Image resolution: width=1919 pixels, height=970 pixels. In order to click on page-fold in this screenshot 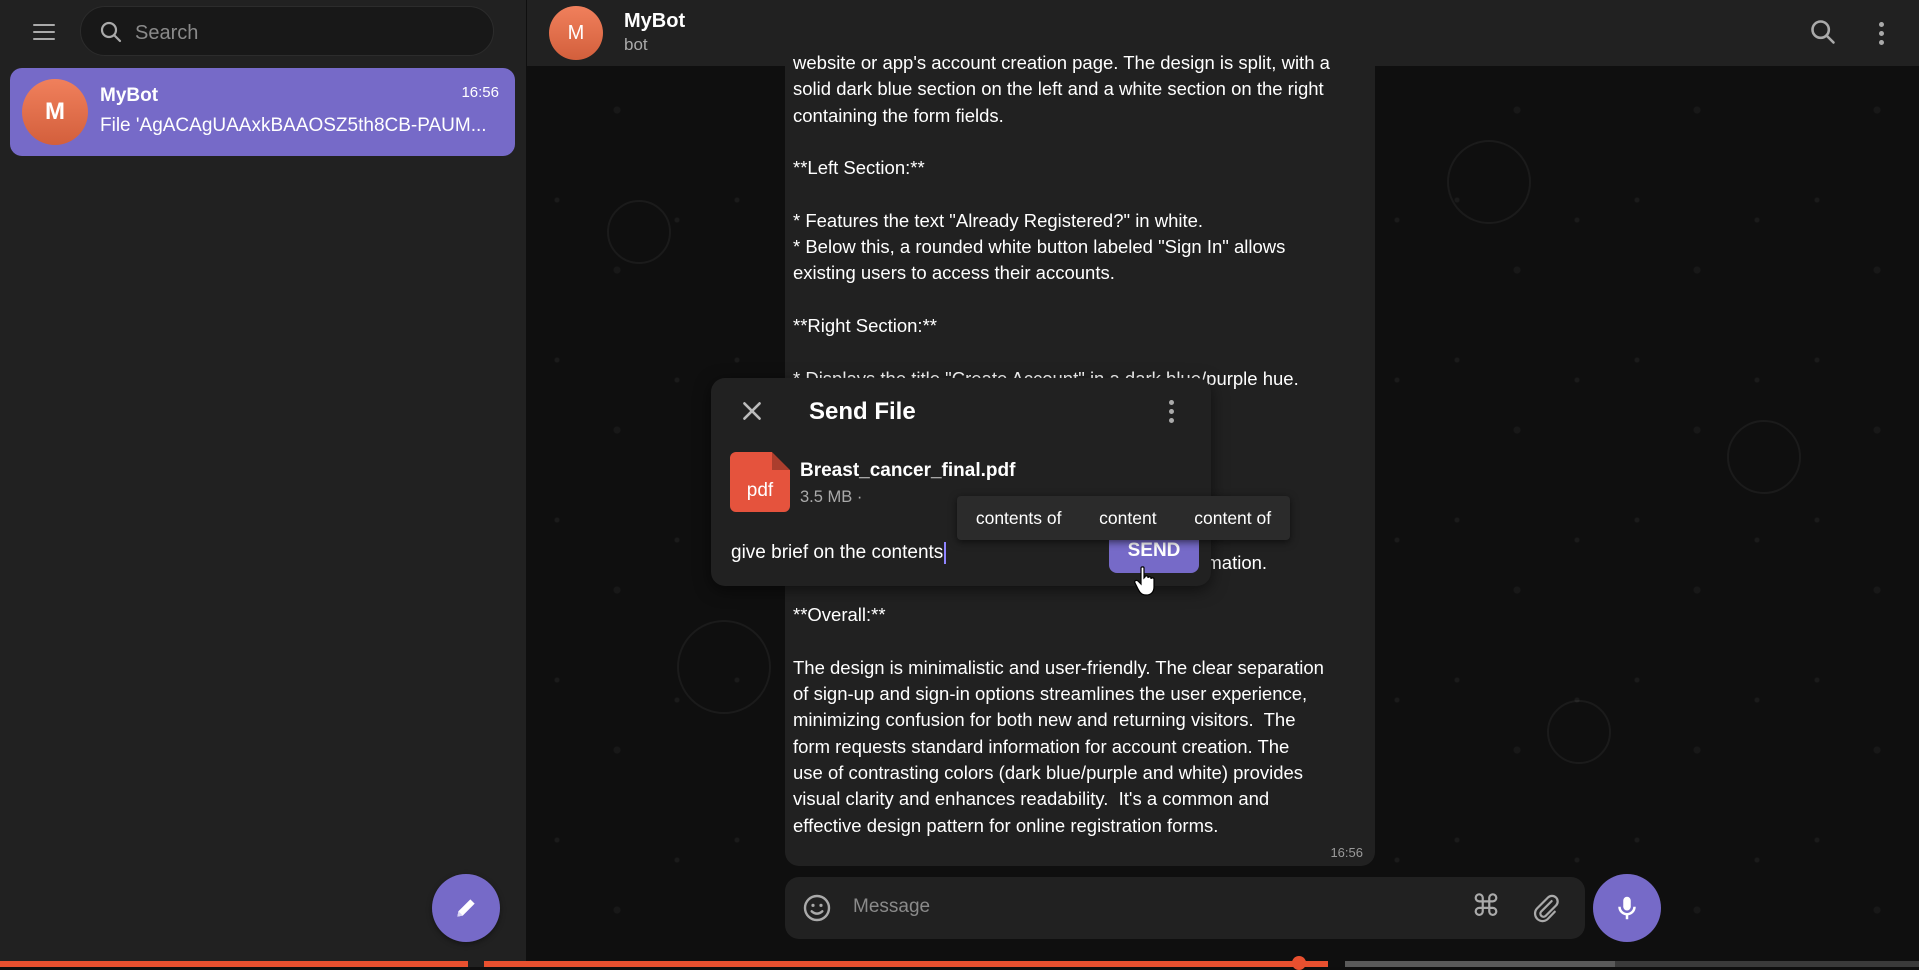, I will do `click(781, 461)`.